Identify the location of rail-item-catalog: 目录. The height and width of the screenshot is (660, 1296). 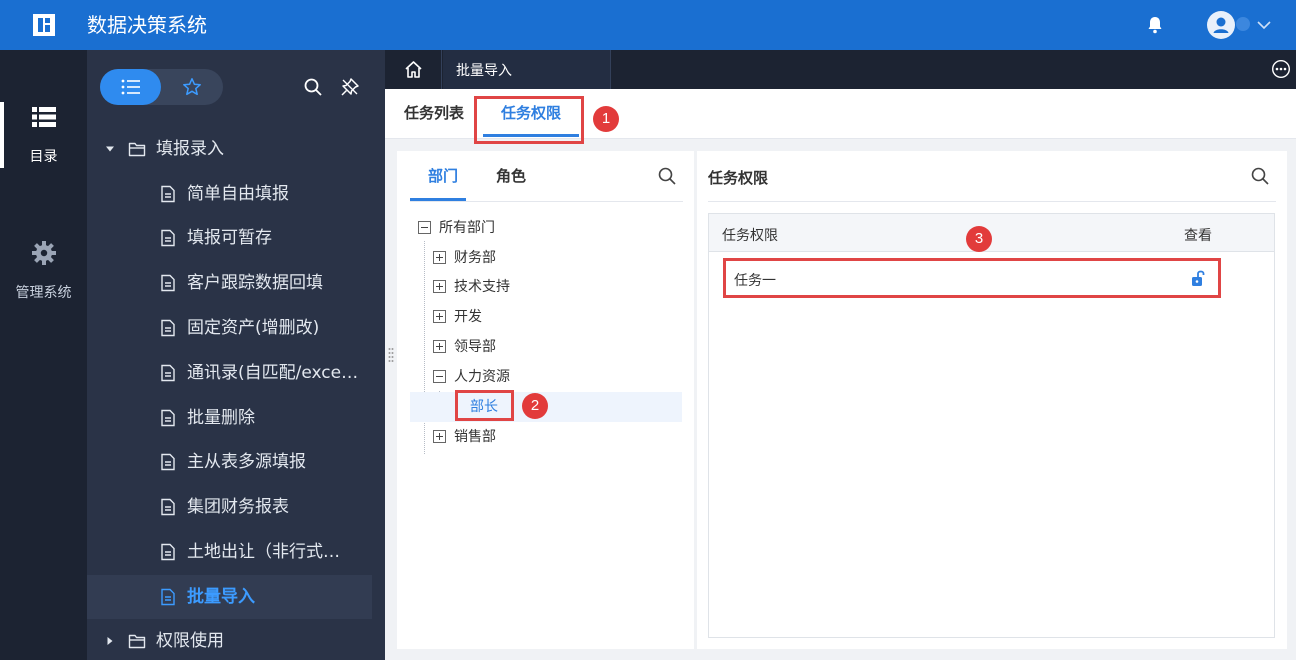
(43, 137).